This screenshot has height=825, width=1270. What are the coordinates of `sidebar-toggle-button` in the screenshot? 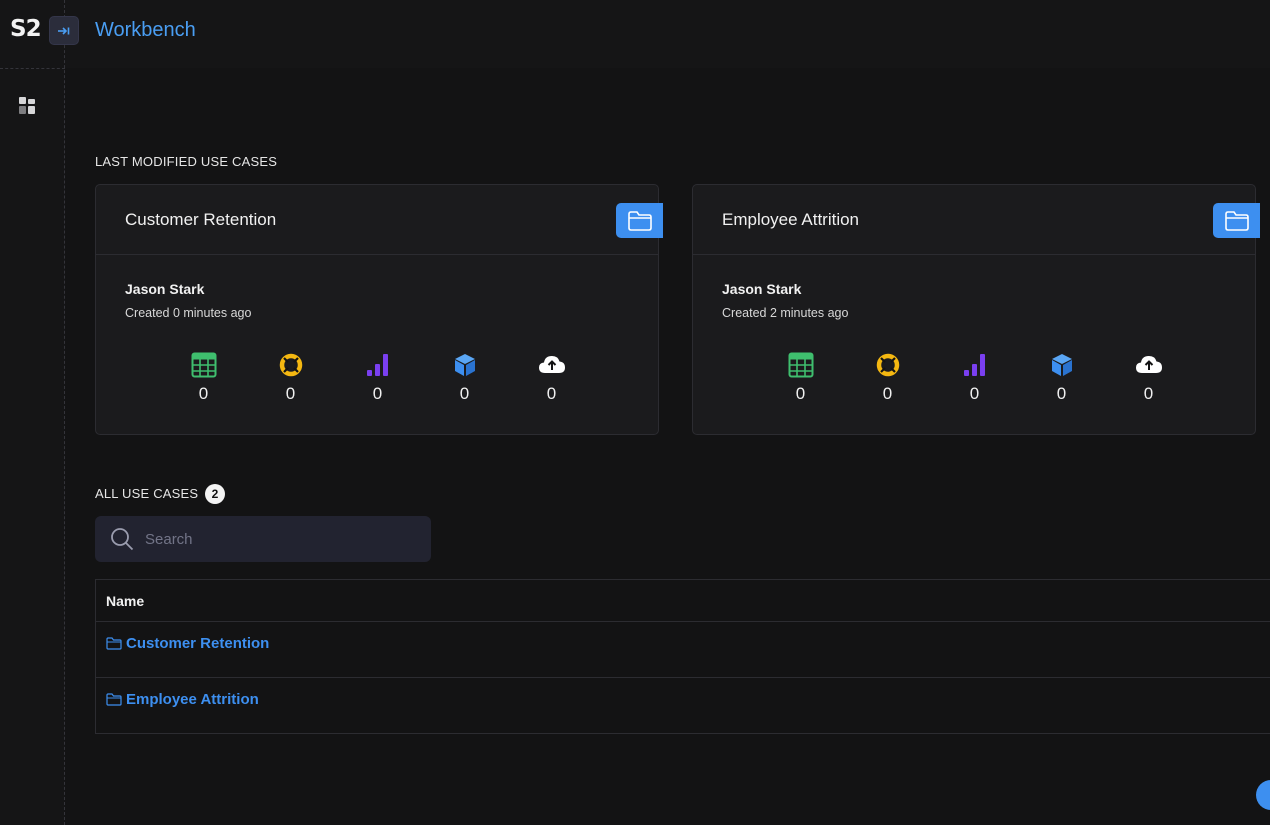 It's located at (64, 30).